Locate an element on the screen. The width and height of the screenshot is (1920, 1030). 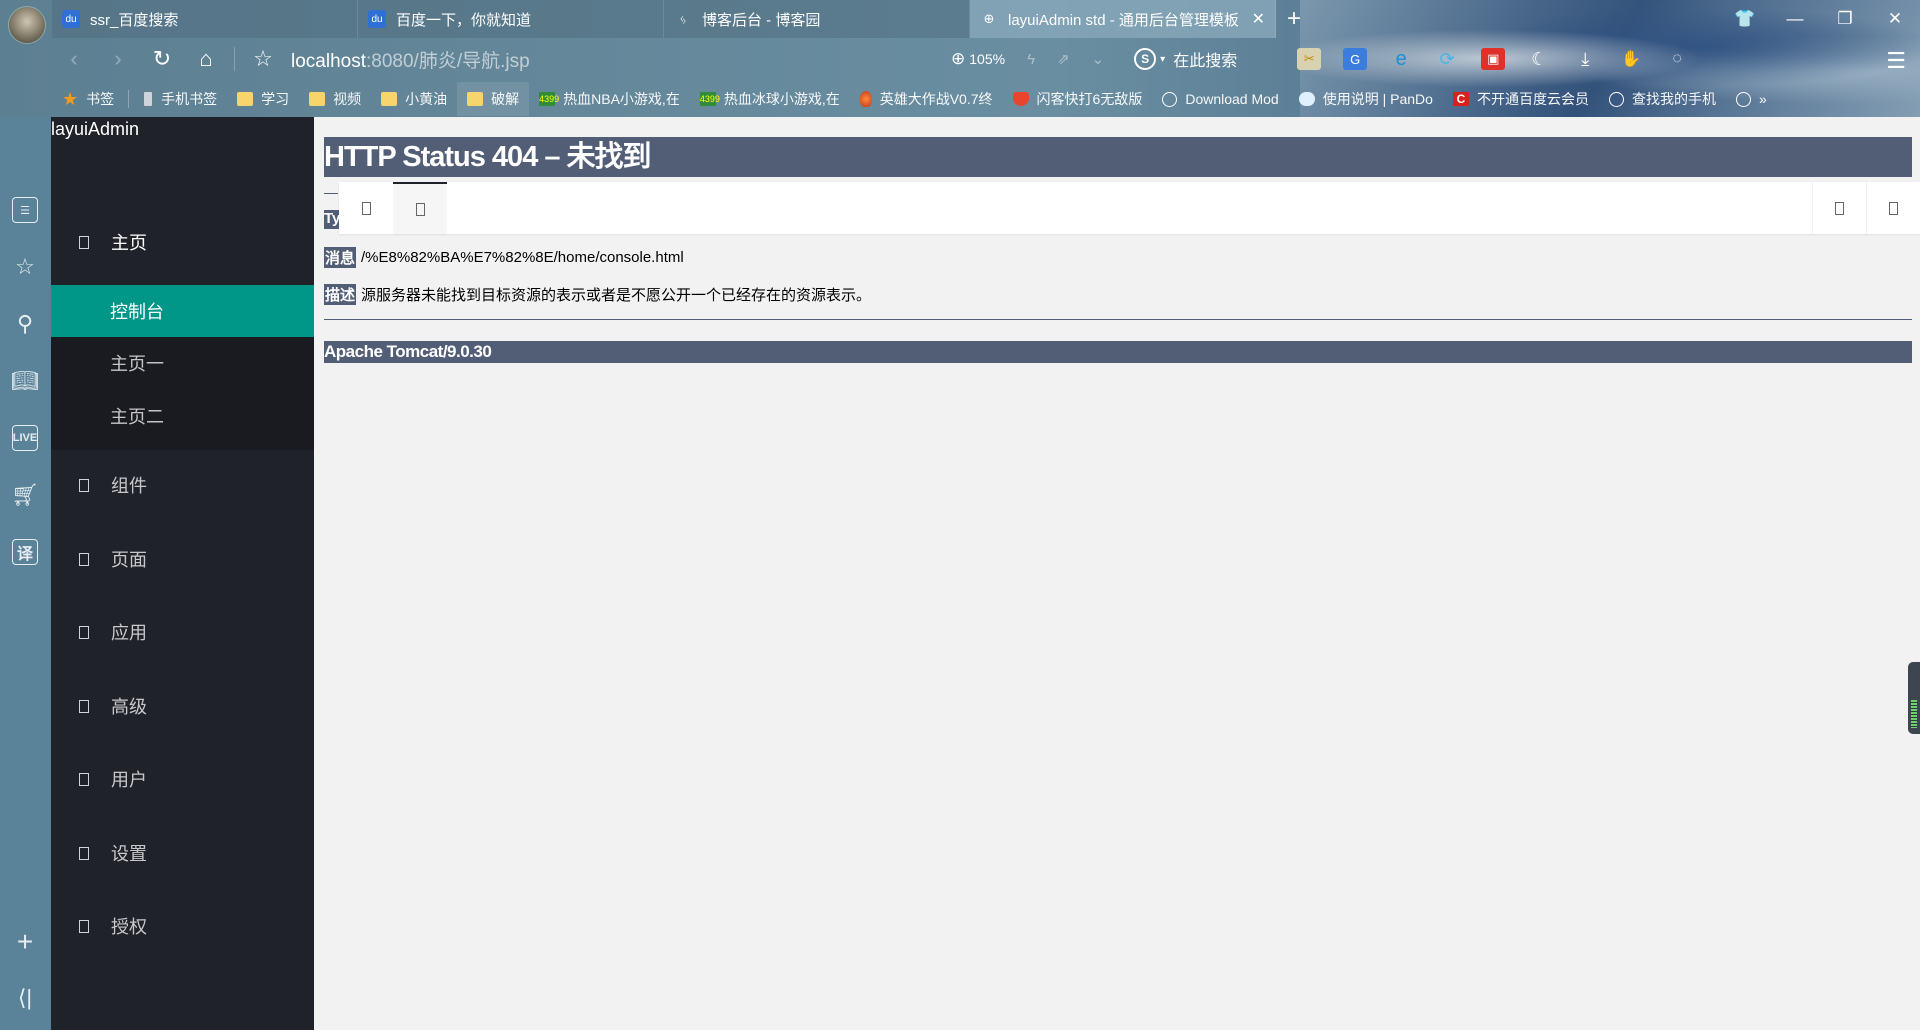
submenu-item-console: 控制台 is located at coordinates (182, 311).